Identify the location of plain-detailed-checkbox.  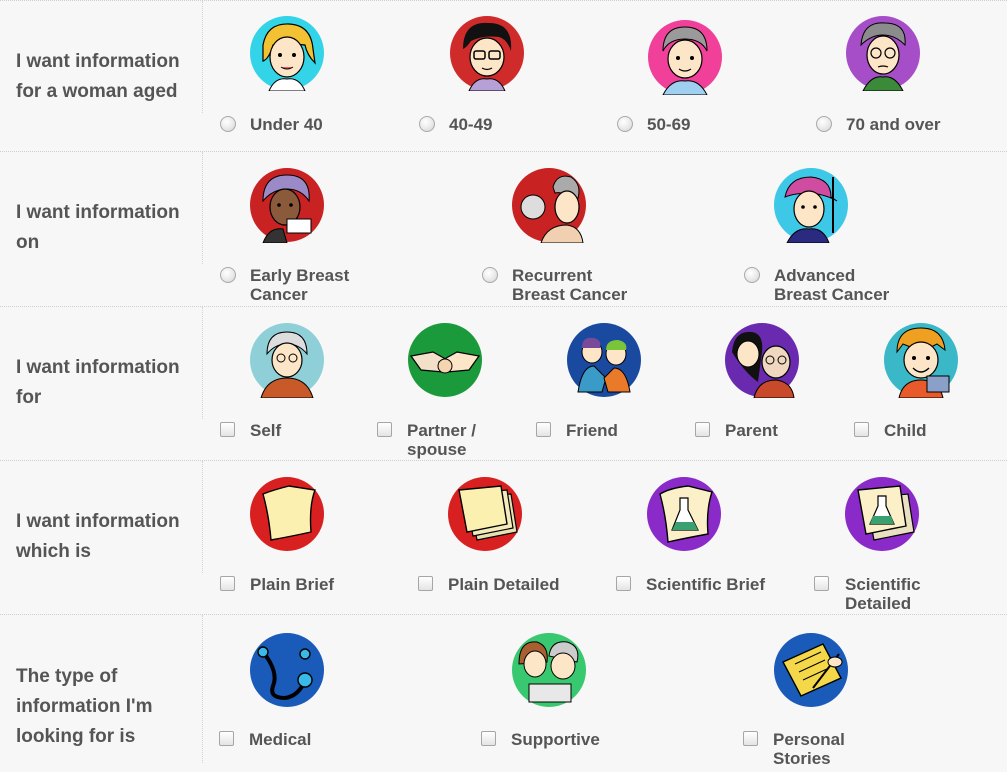
(425, 583).